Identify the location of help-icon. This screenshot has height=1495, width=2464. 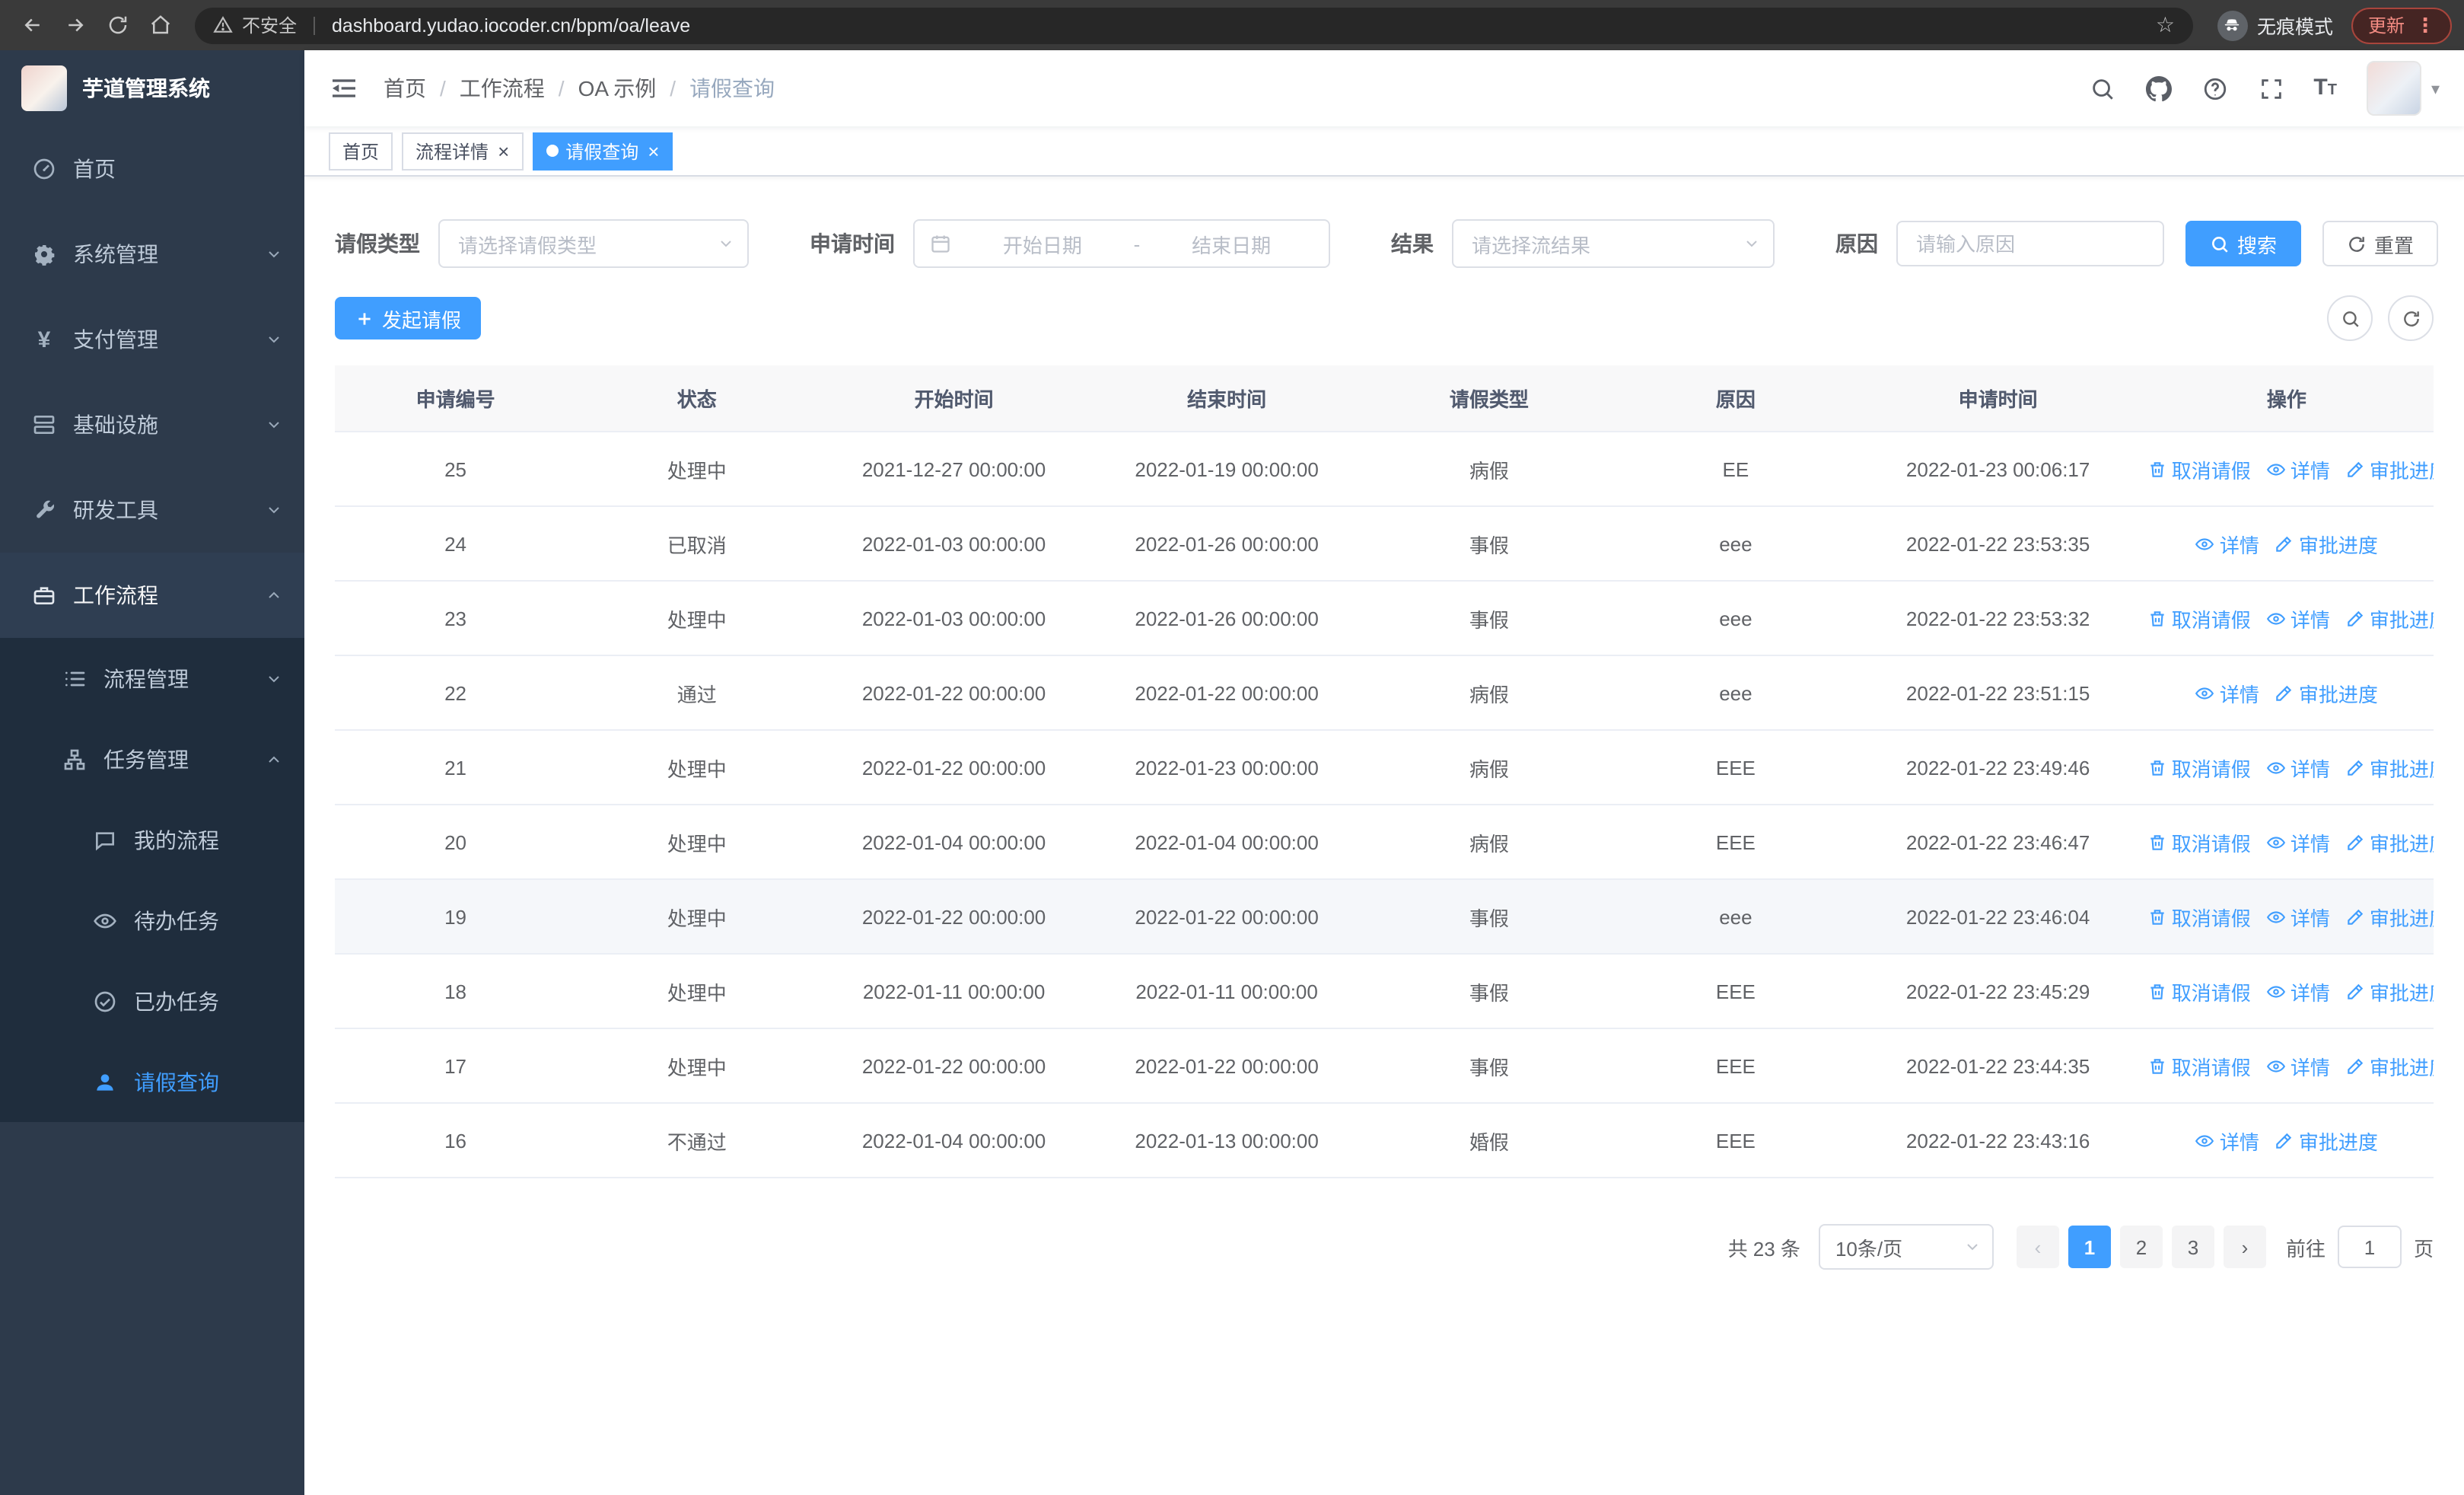
(2215, 89).